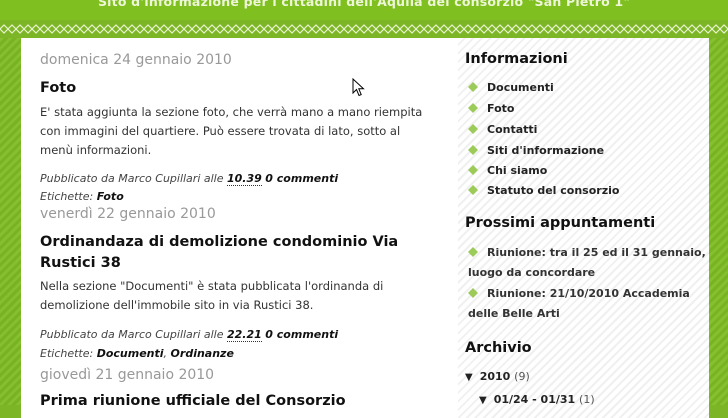  I want to click on post-title: Foto, so click(240, 88).